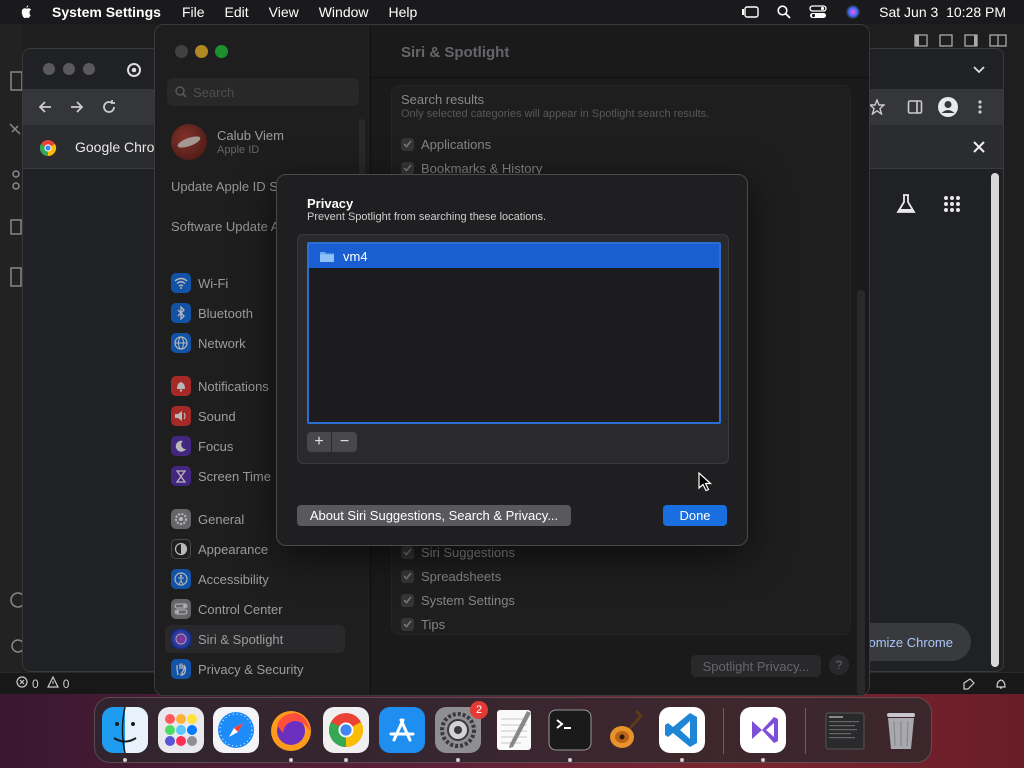  I want to click on forward-icon, so click(77, 107).